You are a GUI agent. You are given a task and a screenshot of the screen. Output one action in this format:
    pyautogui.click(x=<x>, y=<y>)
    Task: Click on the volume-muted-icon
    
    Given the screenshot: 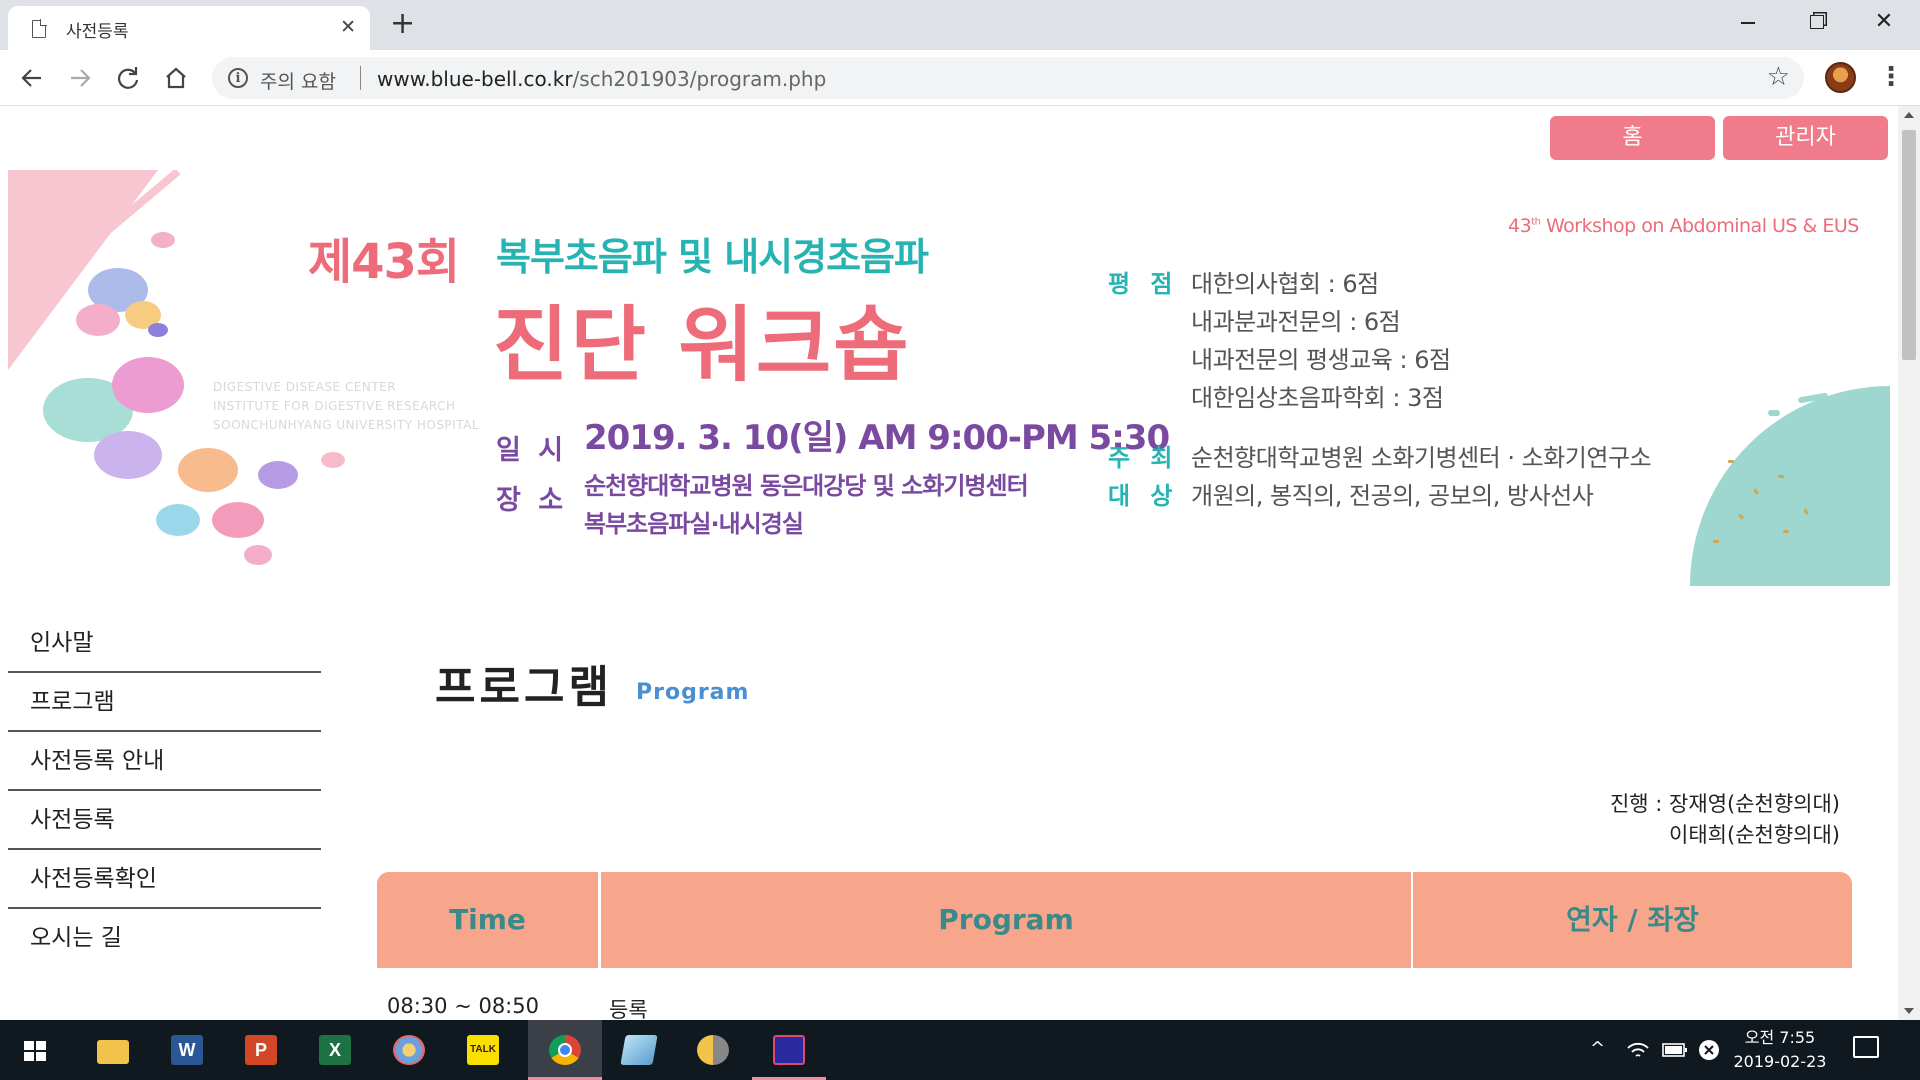 What is the action you would take?
    pyautogui.click(x=1709, y=1050)
    